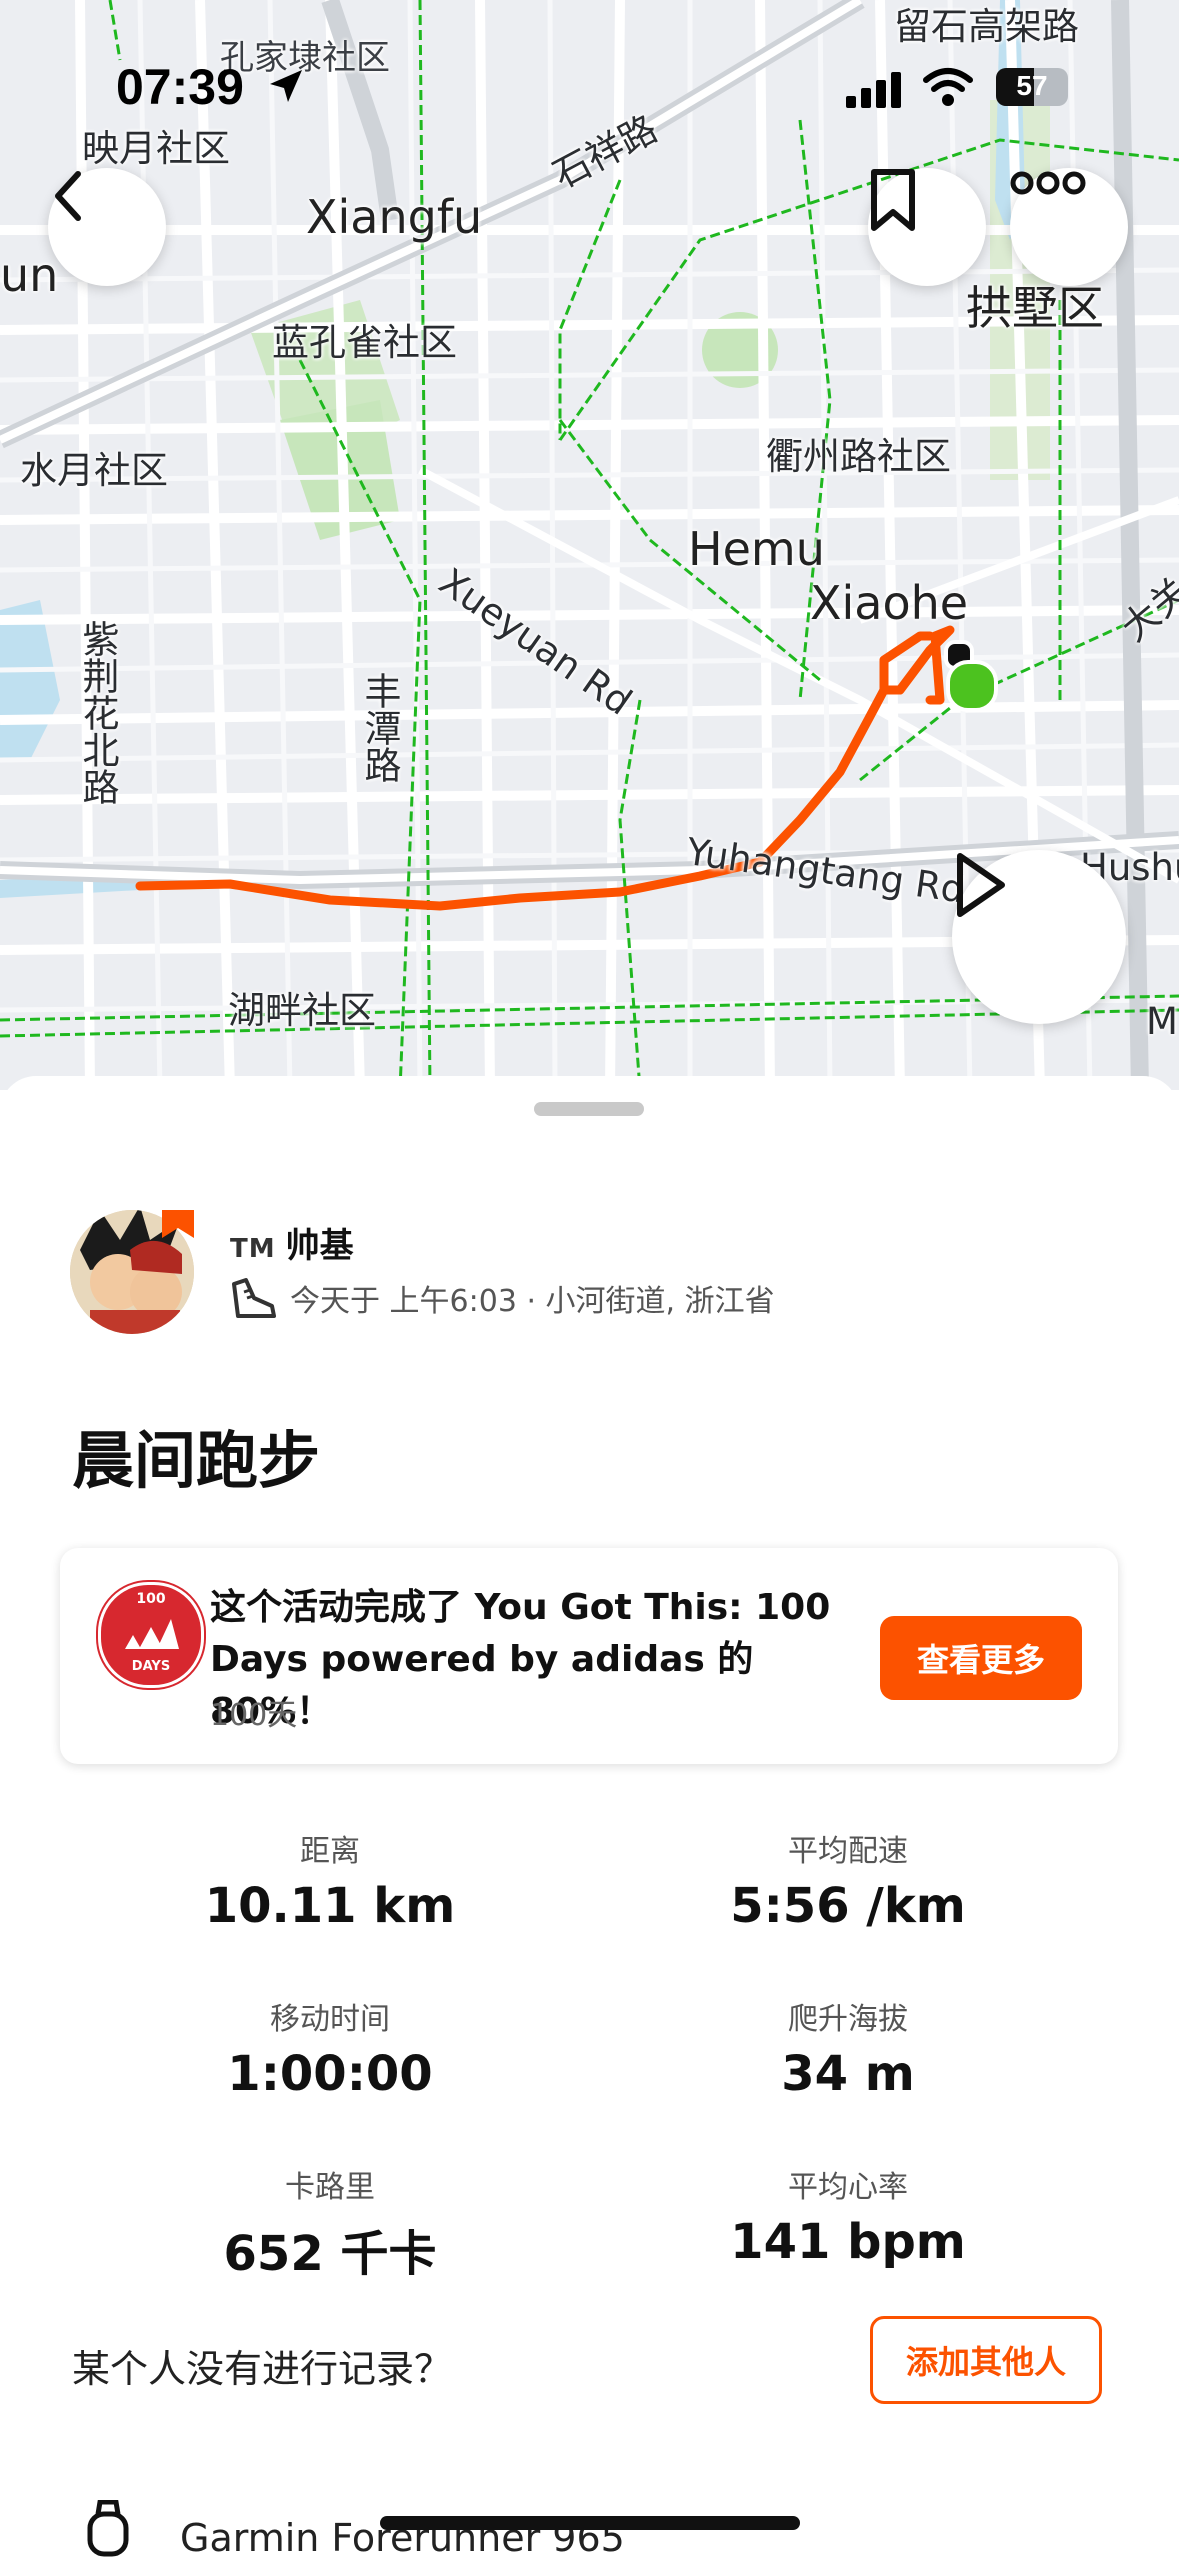  I want to click on map-label-shuiyue: 水月社区, so click(94, 470).